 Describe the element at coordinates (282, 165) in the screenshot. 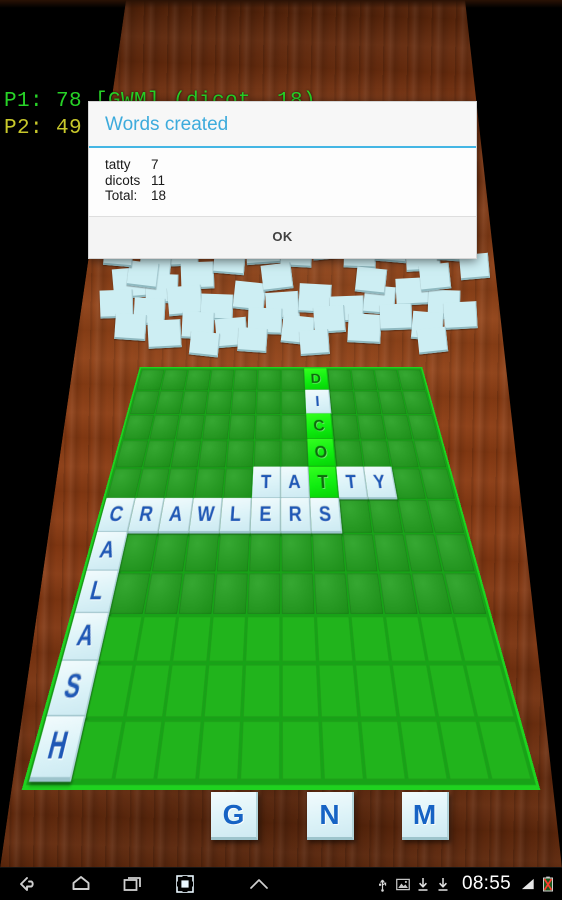

I see `dialog-word-row: tatty 7` at that location.